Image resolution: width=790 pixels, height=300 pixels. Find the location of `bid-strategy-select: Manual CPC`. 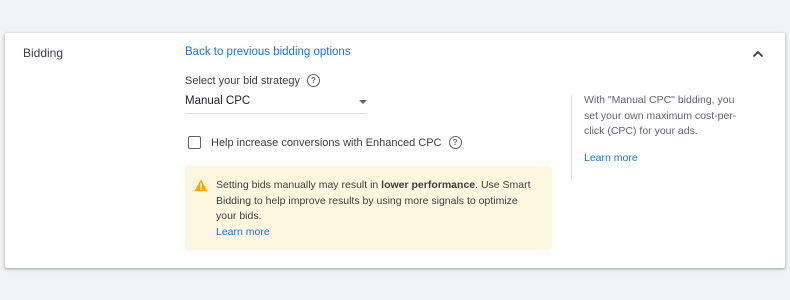

bid-strategy-select: Manual CPC is located at coordinates (276, 103).